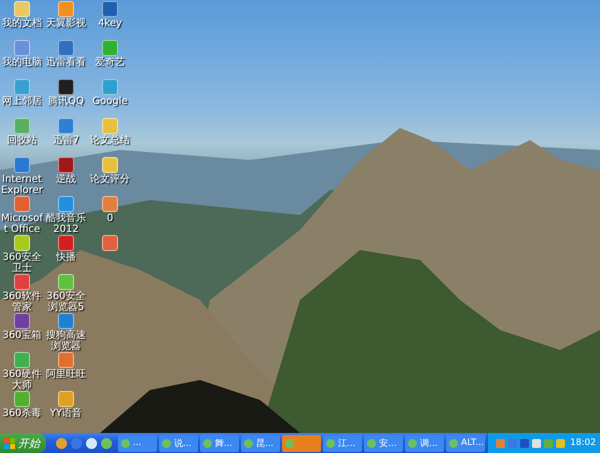  I want to click on icon-label: 腾讯QQ, so click(66, 101).